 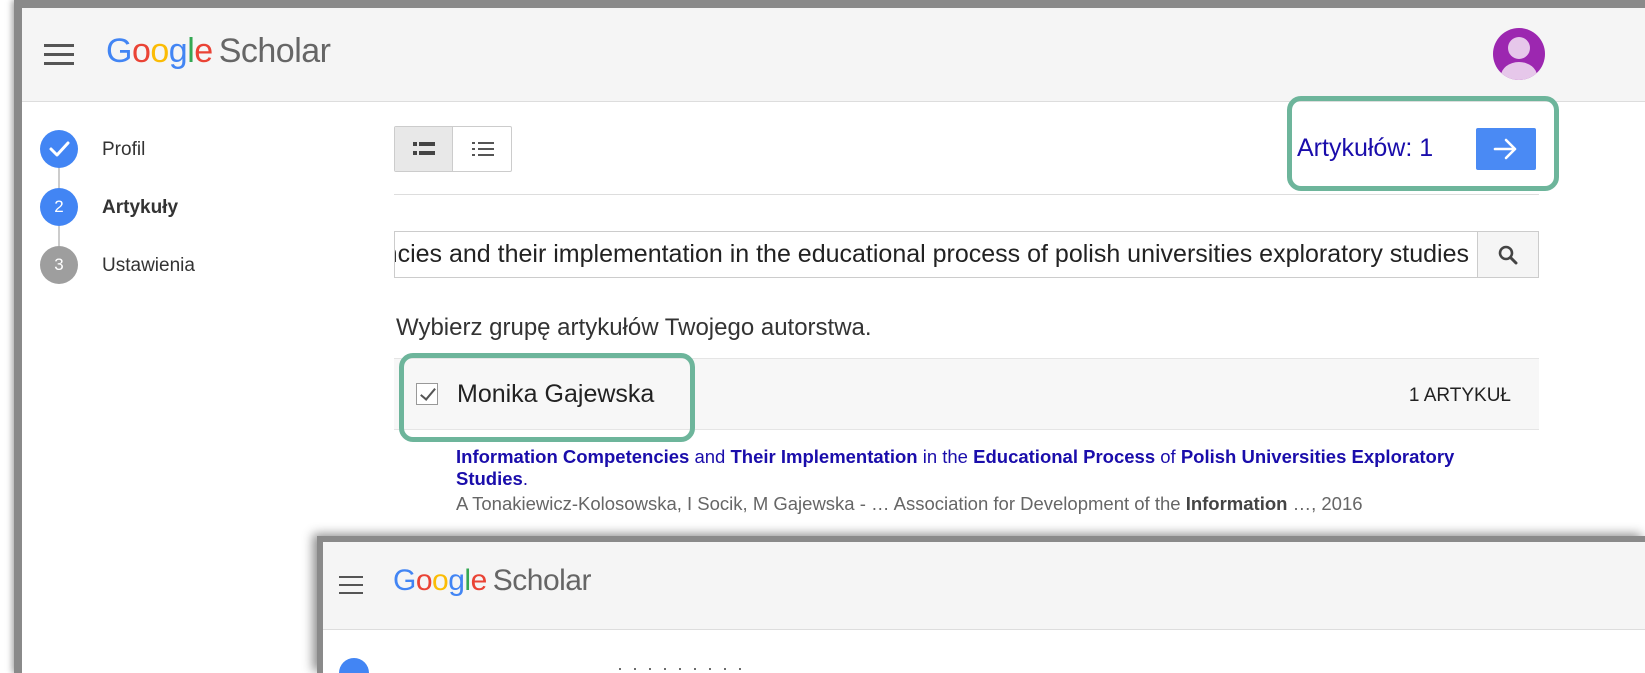 I want to click on step-label: Ustawienia, so click(x=148, y=265).